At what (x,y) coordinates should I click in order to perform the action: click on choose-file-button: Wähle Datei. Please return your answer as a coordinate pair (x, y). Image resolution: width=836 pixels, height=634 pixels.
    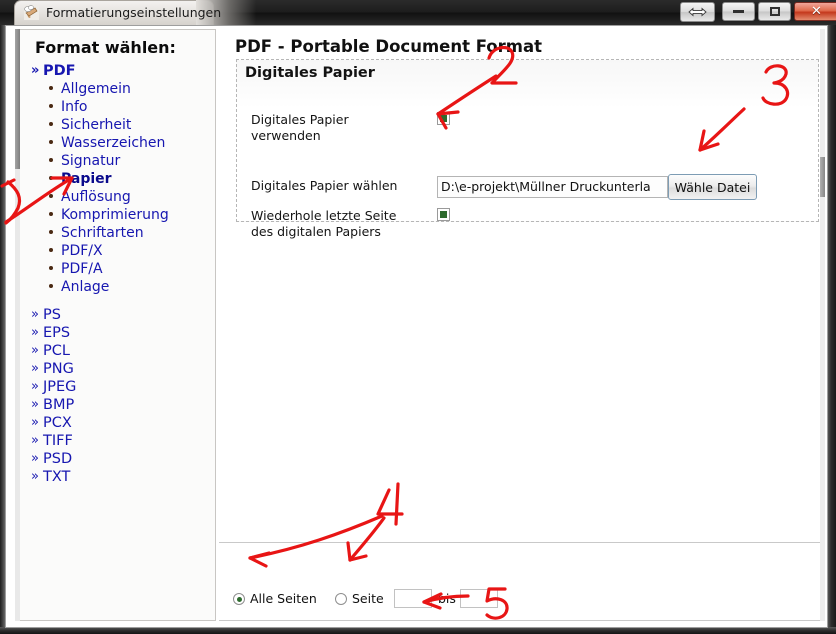
    Looking at the image, I should click on (712, 187).